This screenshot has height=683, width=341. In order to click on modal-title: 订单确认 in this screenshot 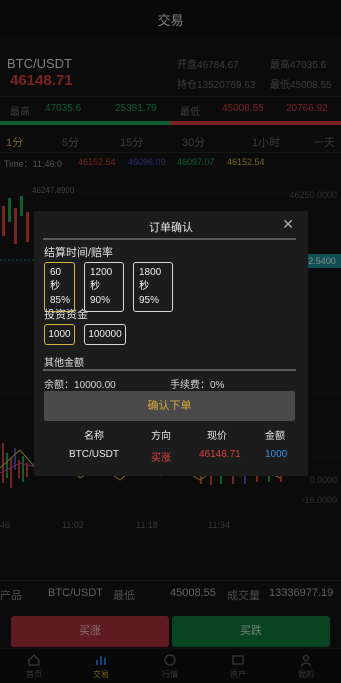, I will do `click(171, 228)`.